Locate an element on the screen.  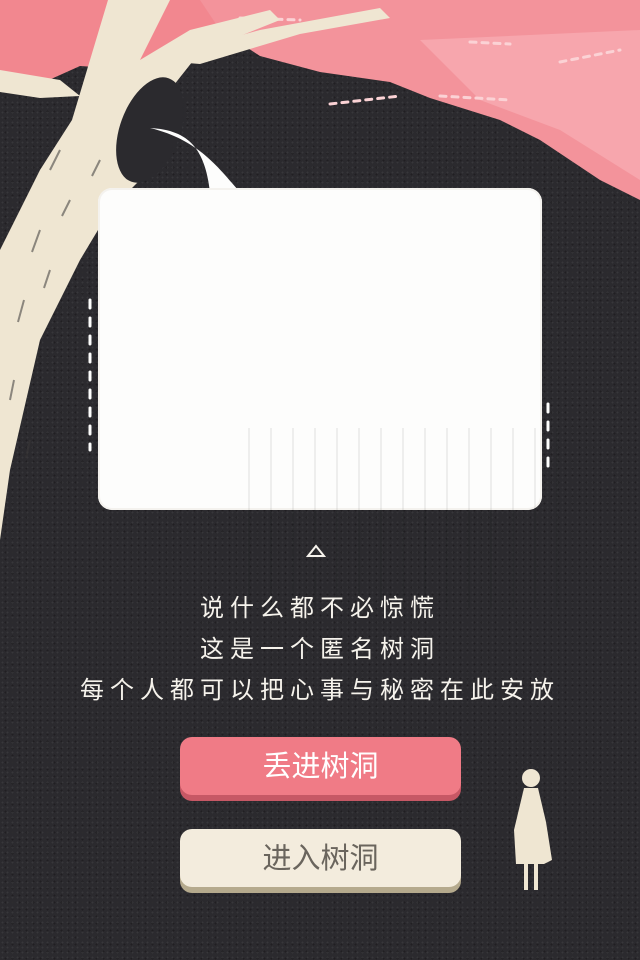
enter-treehole-button: 进入树洞 is located at coordinates (320, 858).